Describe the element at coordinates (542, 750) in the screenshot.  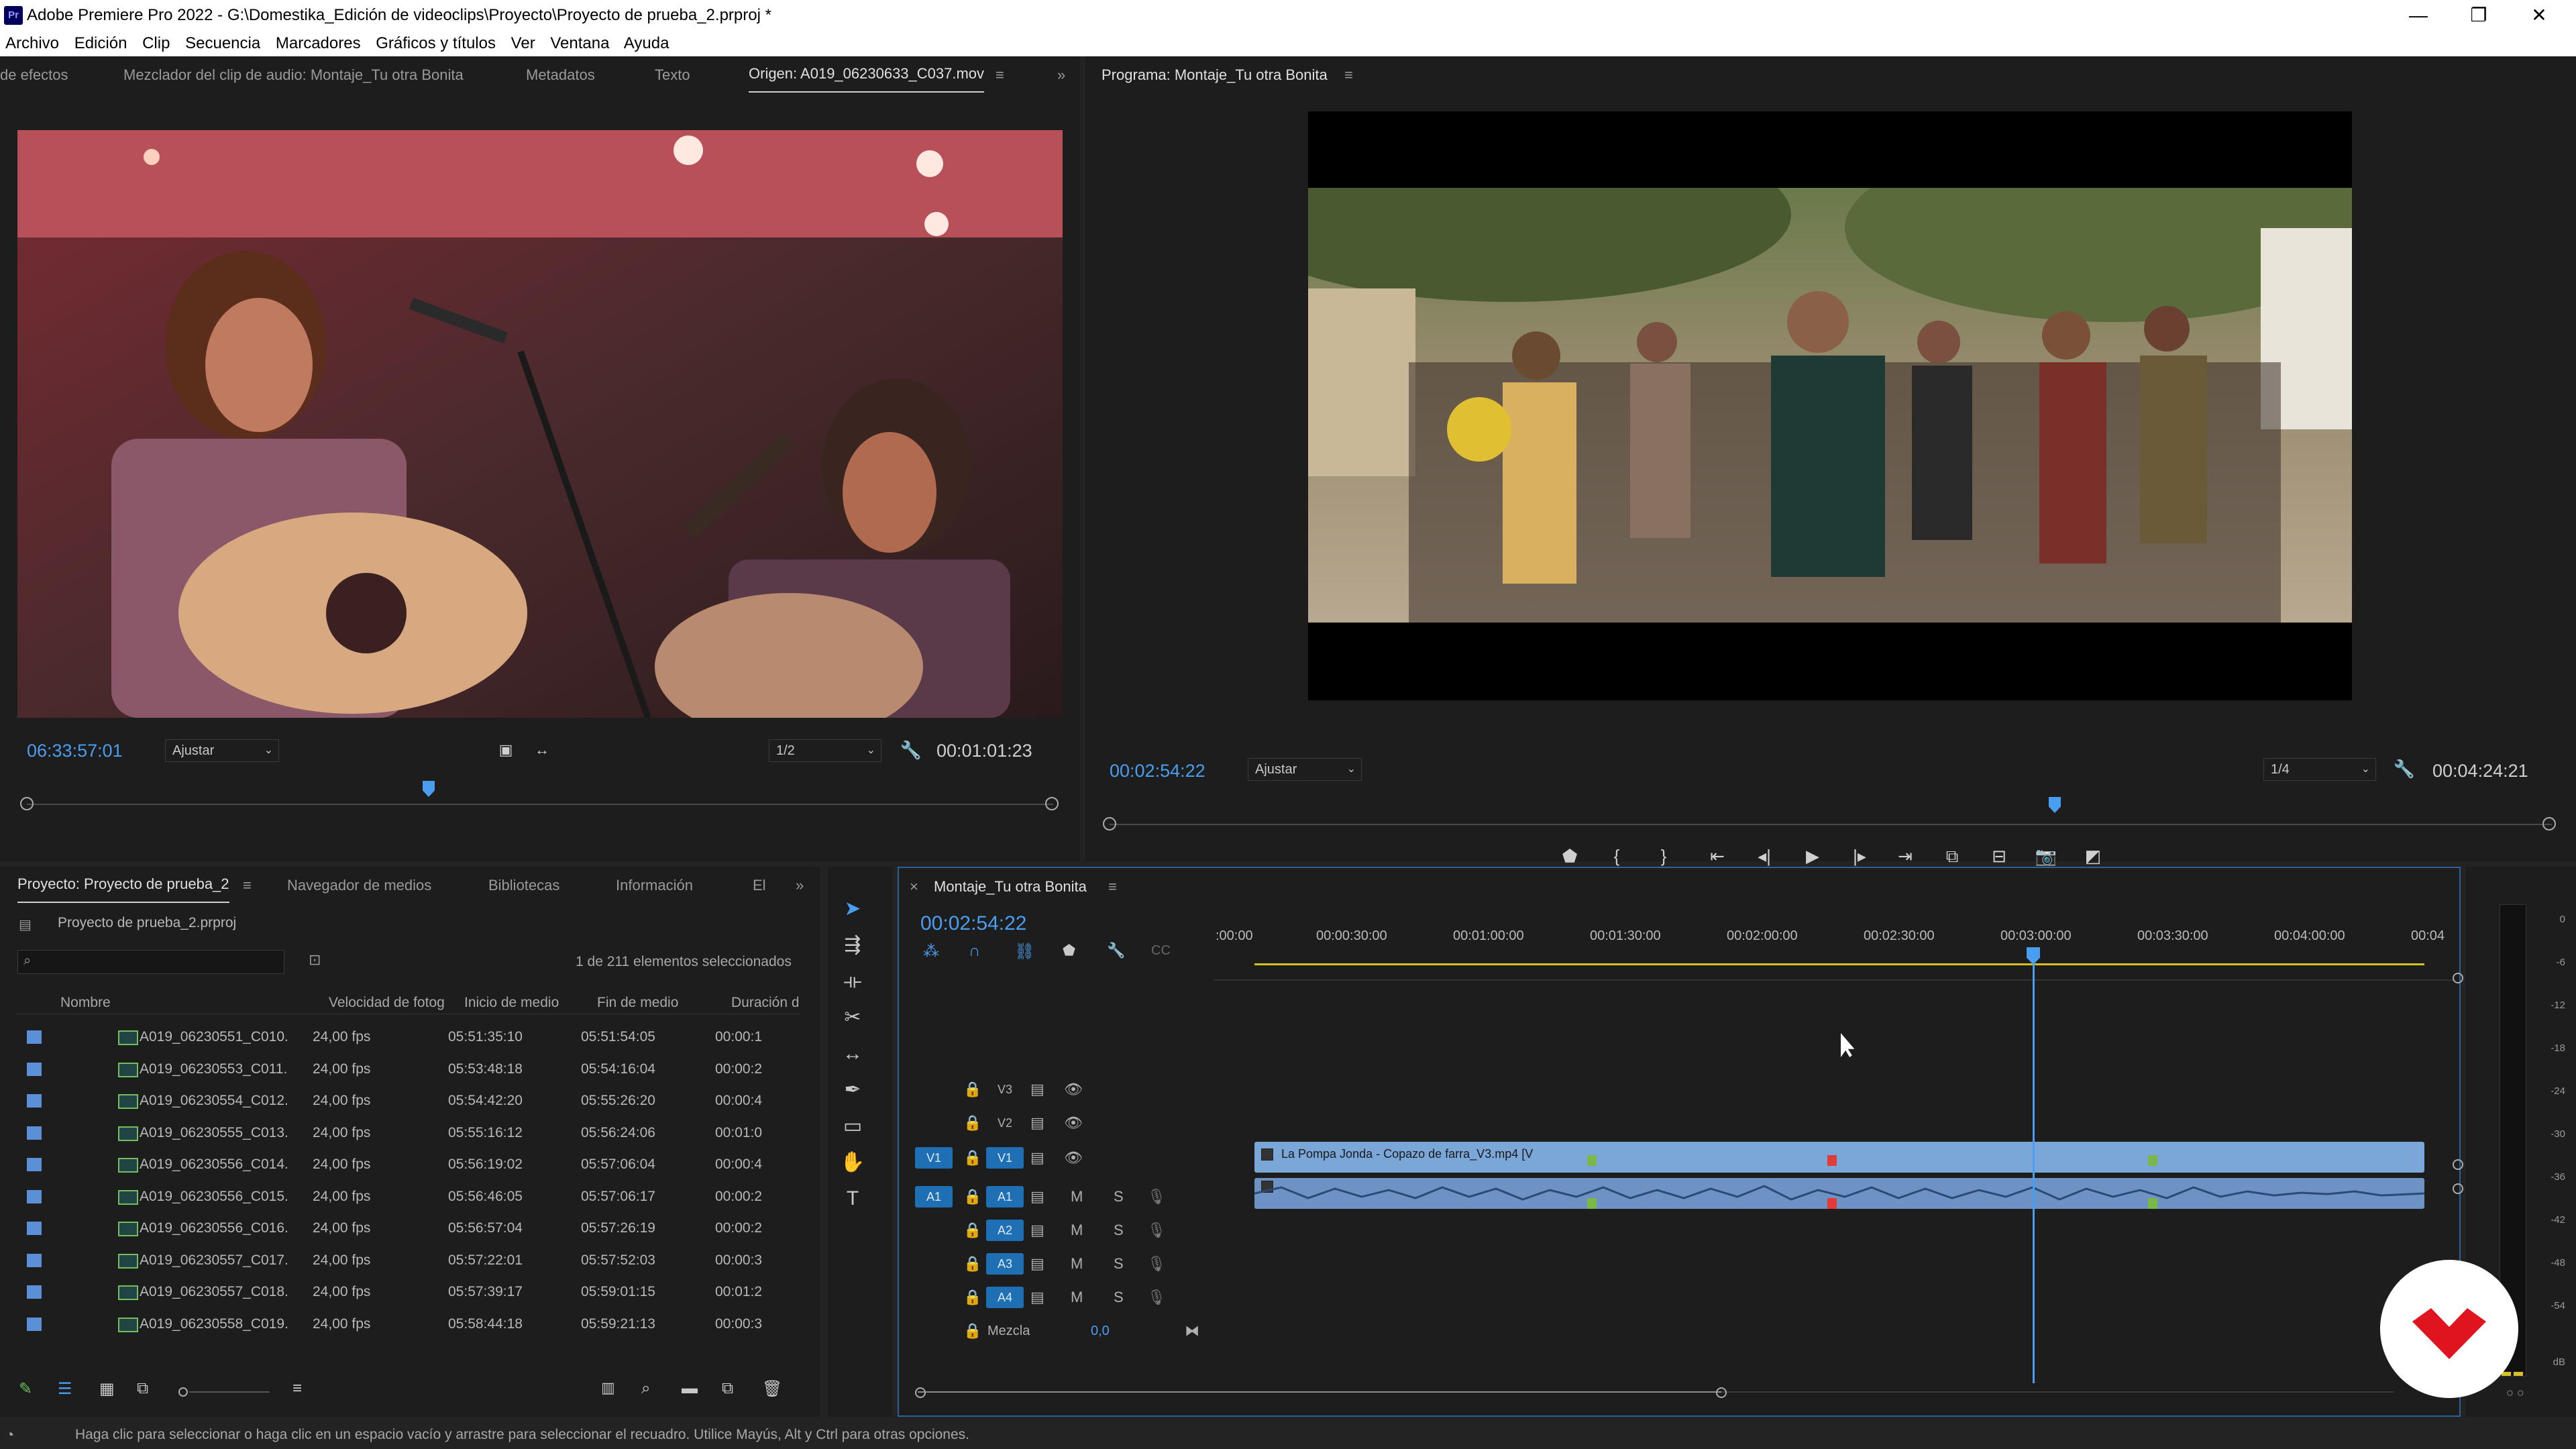
I see `insert-icon: ↔` at that location.